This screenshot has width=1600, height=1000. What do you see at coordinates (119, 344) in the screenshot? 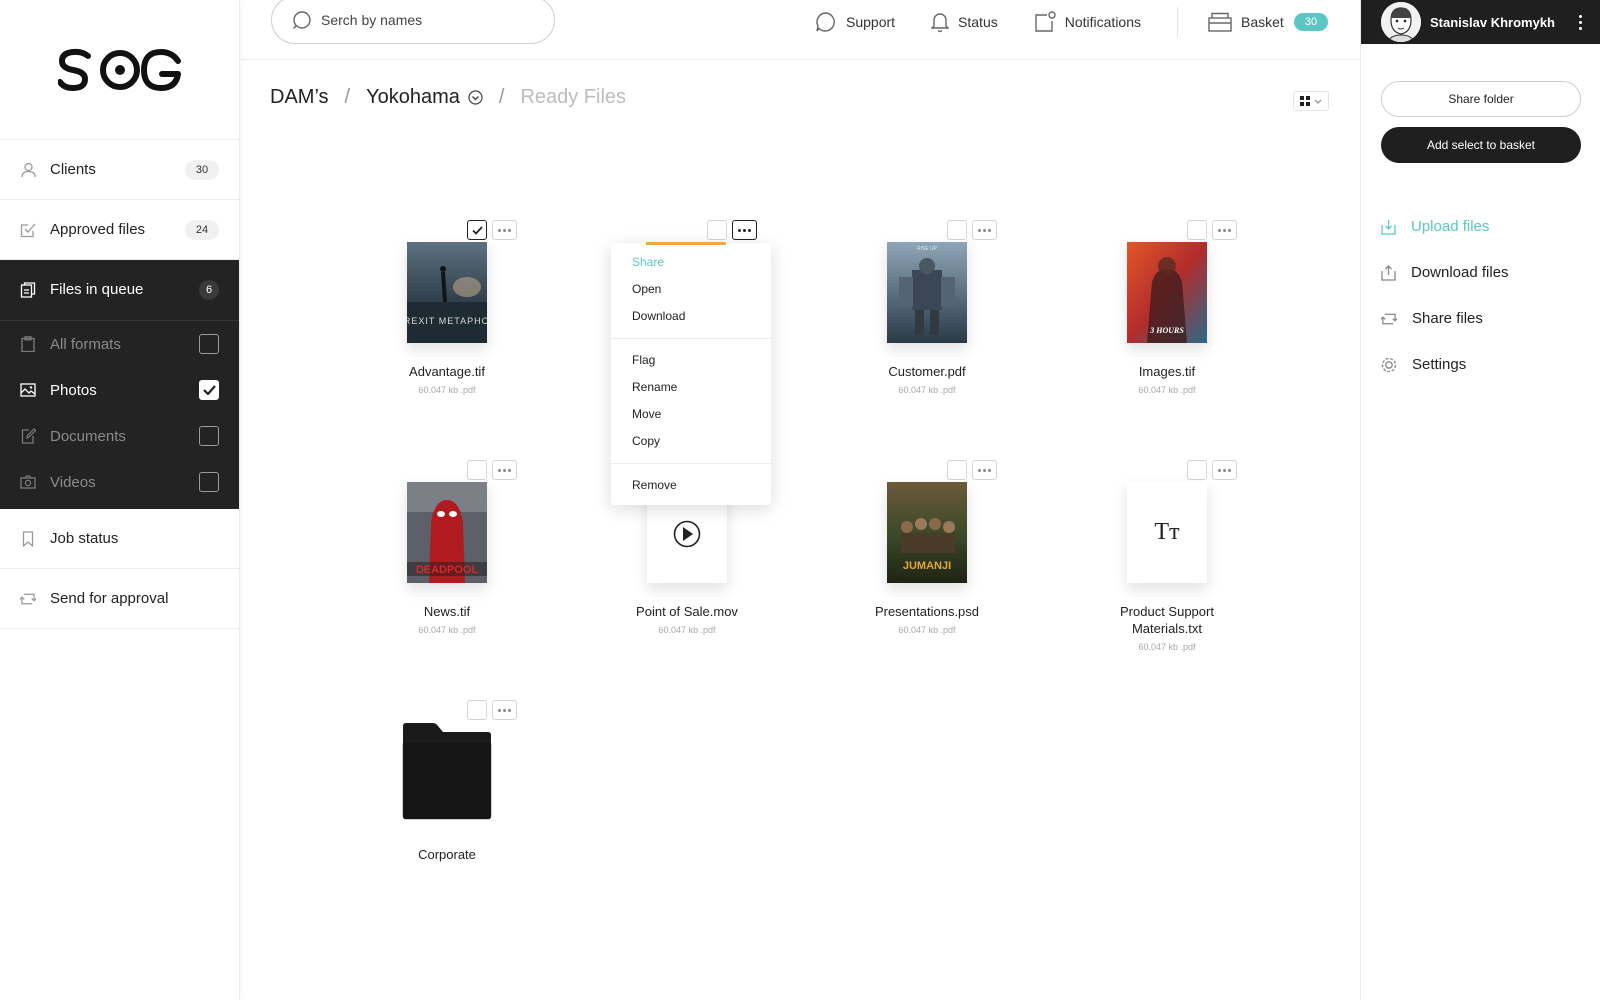
I see `filter-all-formats: All formats` at bounding box center [119, 344].